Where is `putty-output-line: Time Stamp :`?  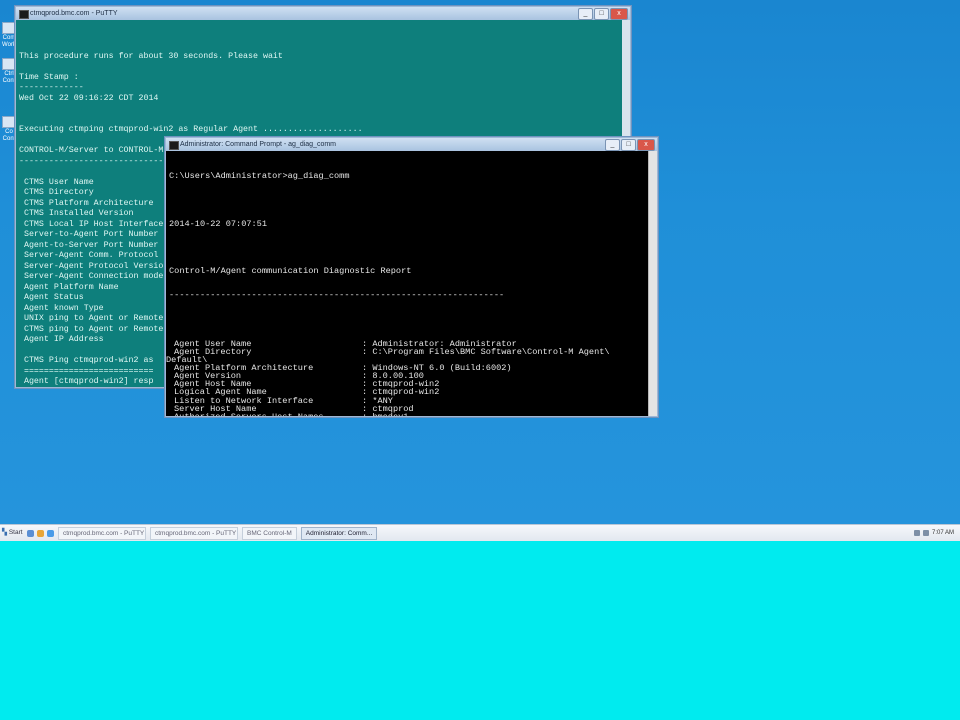 putty-output-line: Time Stamp : is located at coordinates (49, 77).